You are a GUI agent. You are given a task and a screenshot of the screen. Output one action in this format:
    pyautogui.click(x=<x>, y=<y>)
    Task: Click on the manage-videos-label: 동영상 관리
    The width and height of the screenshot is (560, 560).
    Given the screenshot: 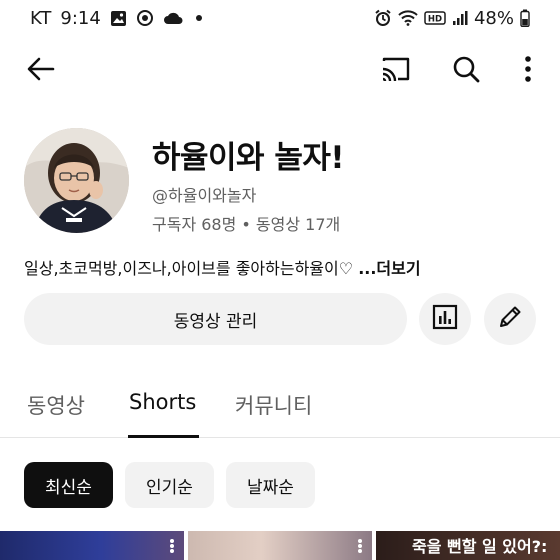 What is the action you would take?
    pyautogui.click(x=215, y=321)
    